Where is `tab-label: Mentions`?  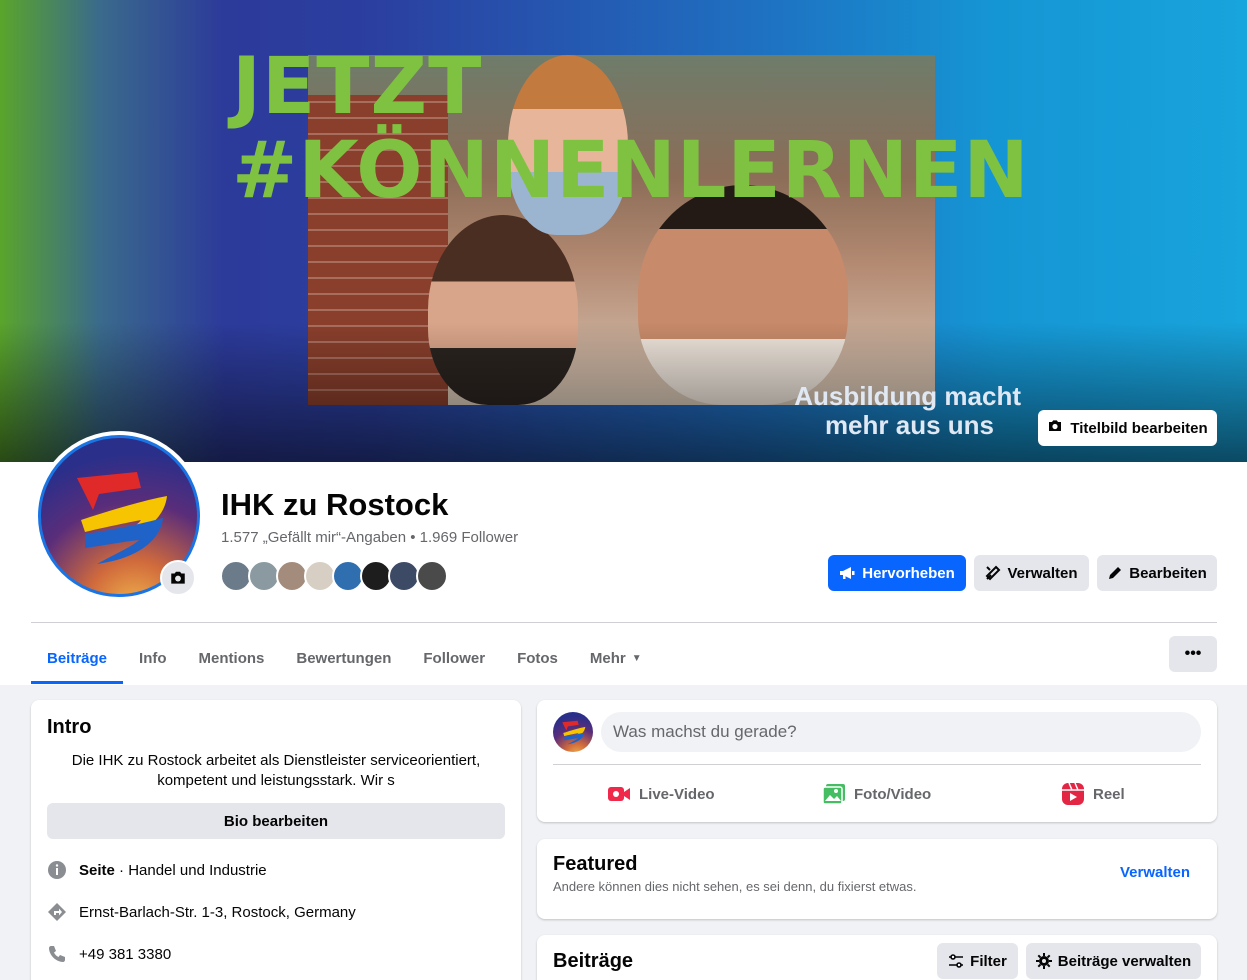
tab-label: Mentions is located at coordinates (231, 658).